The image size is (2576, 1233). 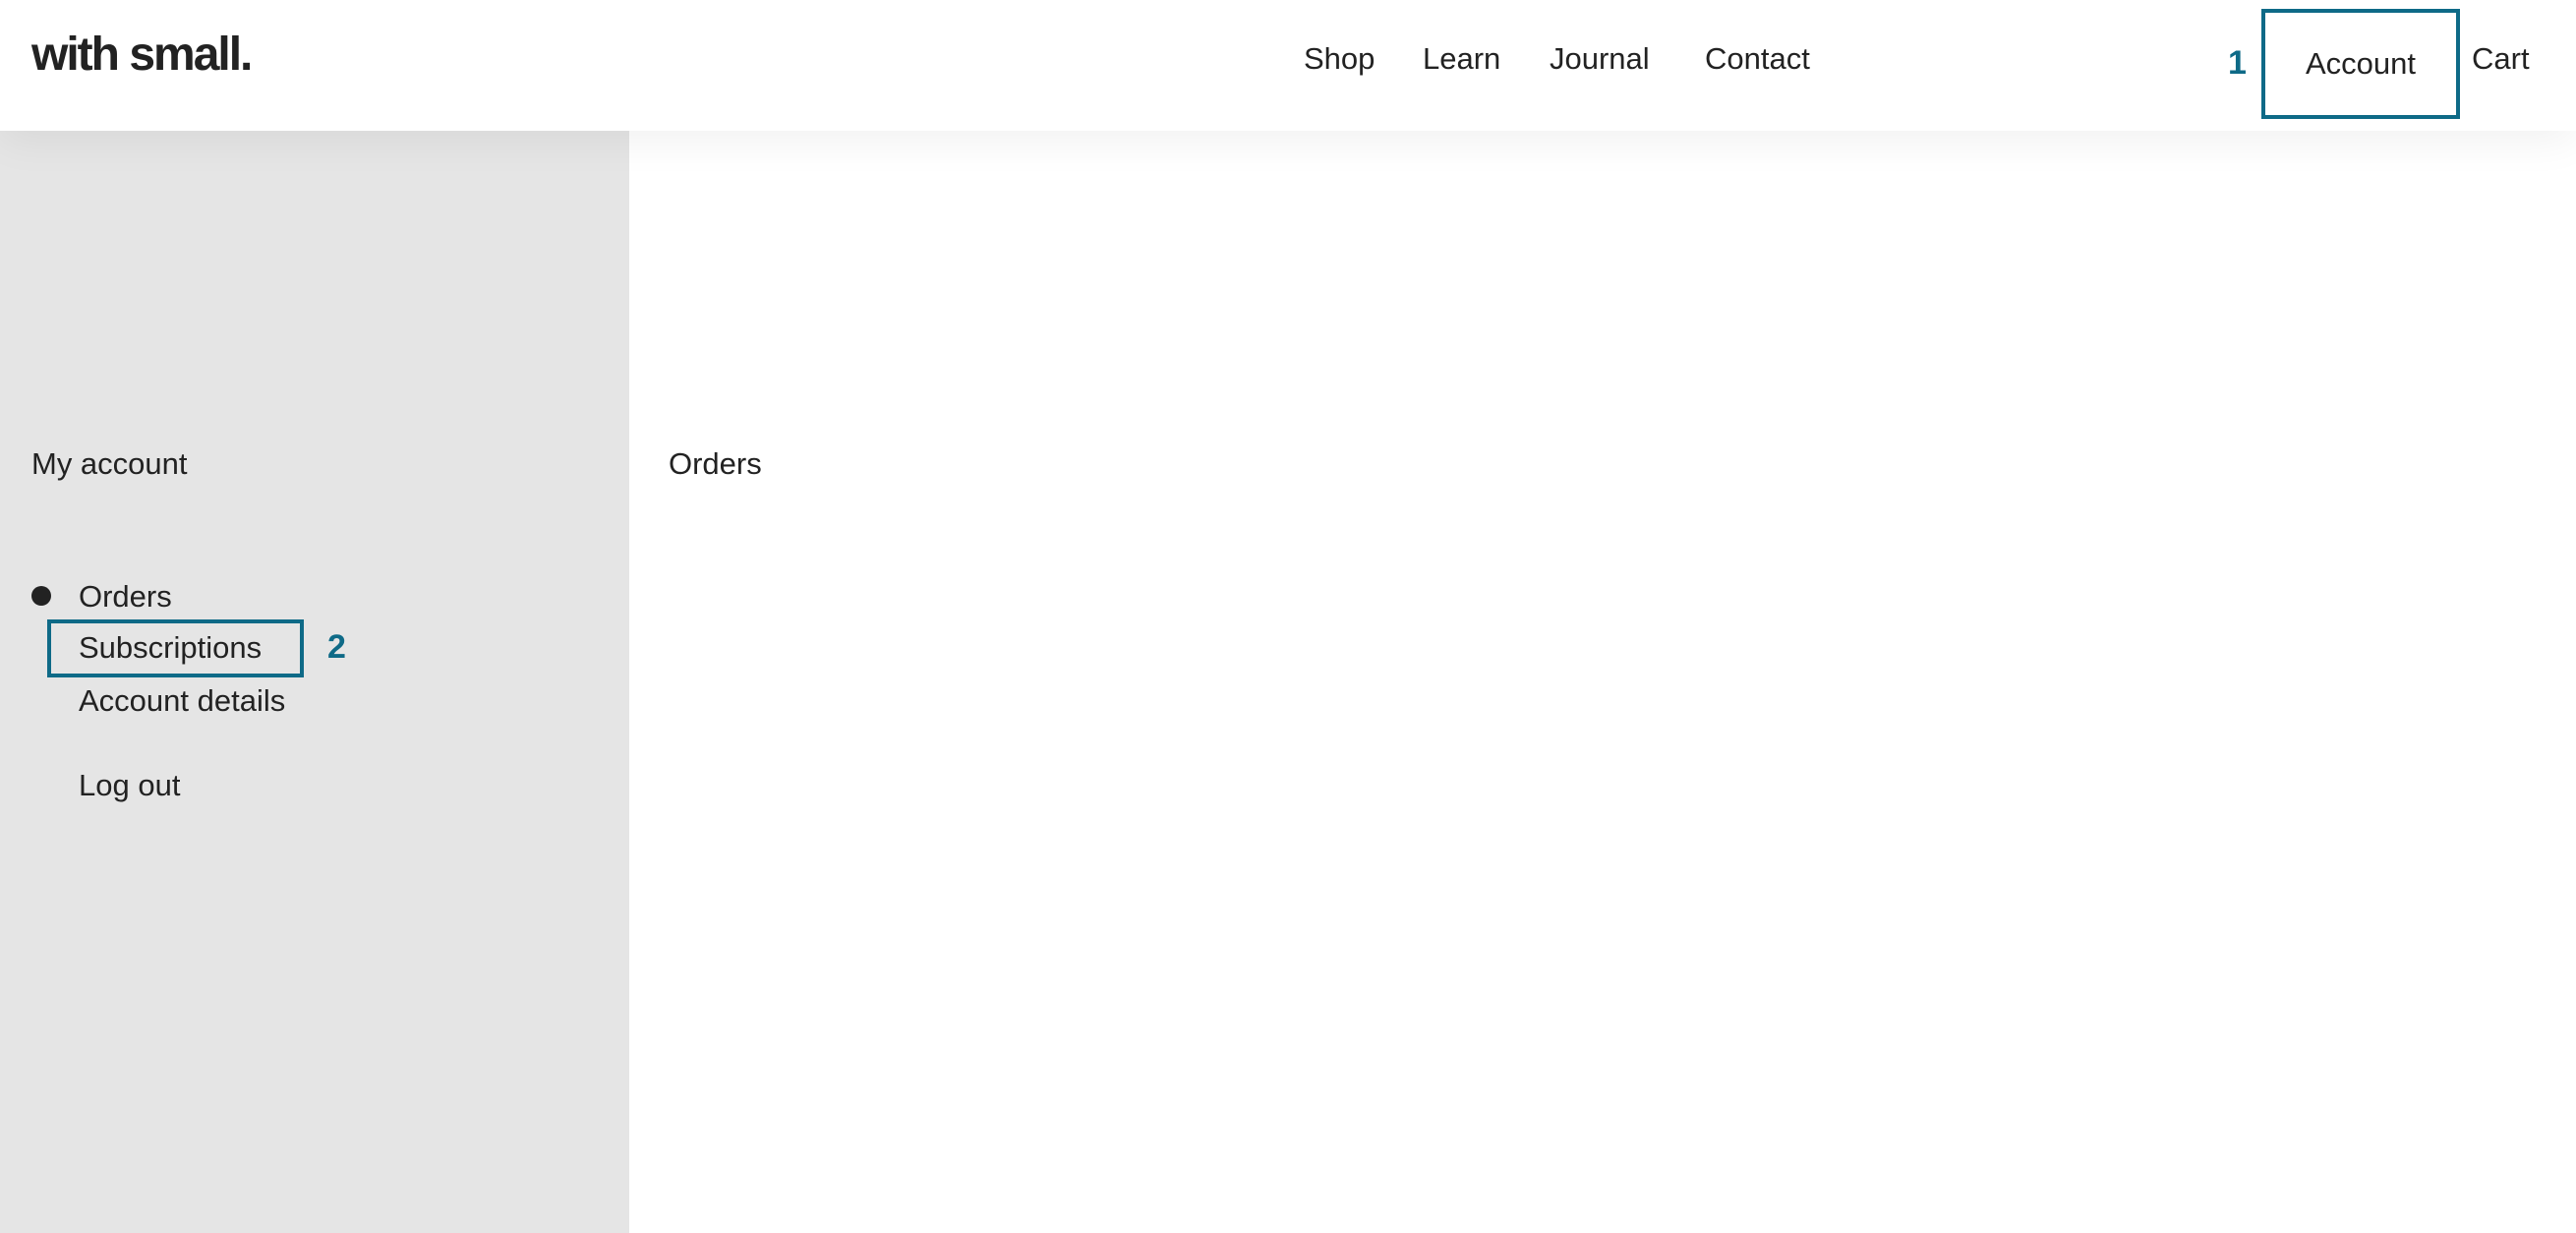 What do you see at coordinates (1757, 59) in the screenshot?
I see `nav-link-contact: Contact` at bounding box center [1757, 59].